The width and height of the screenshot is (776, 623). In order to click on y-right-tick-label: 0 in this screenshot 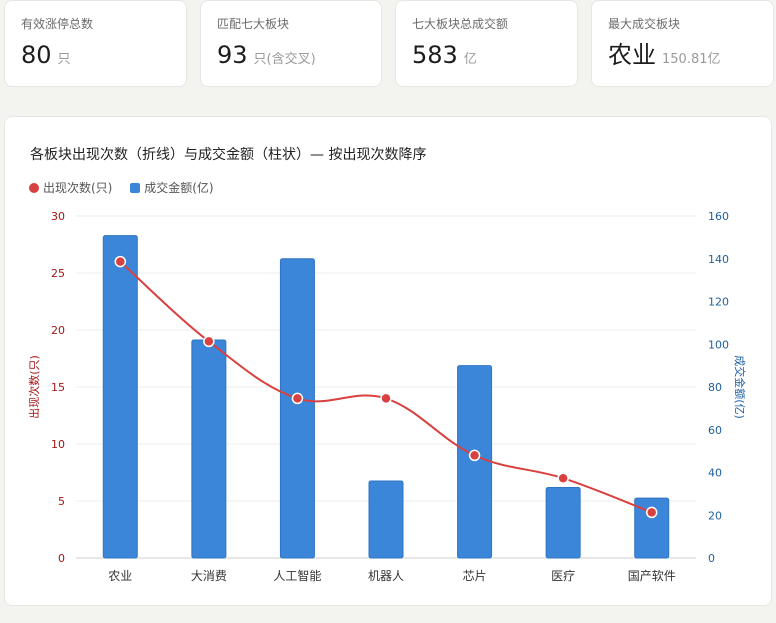, I will do `click(711, 558)`.